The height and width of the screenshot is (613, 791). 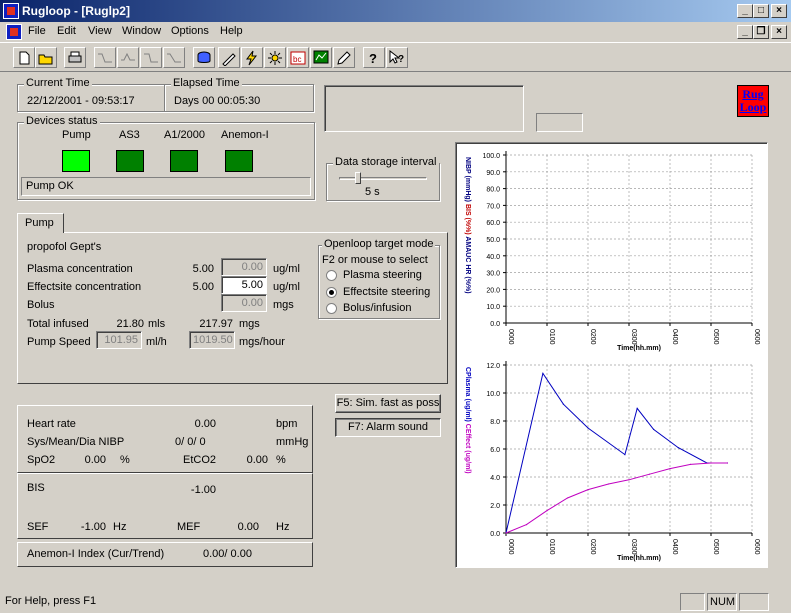 I want to click on device-anemon-label: Anemon-I, so click(x=245, y=135).